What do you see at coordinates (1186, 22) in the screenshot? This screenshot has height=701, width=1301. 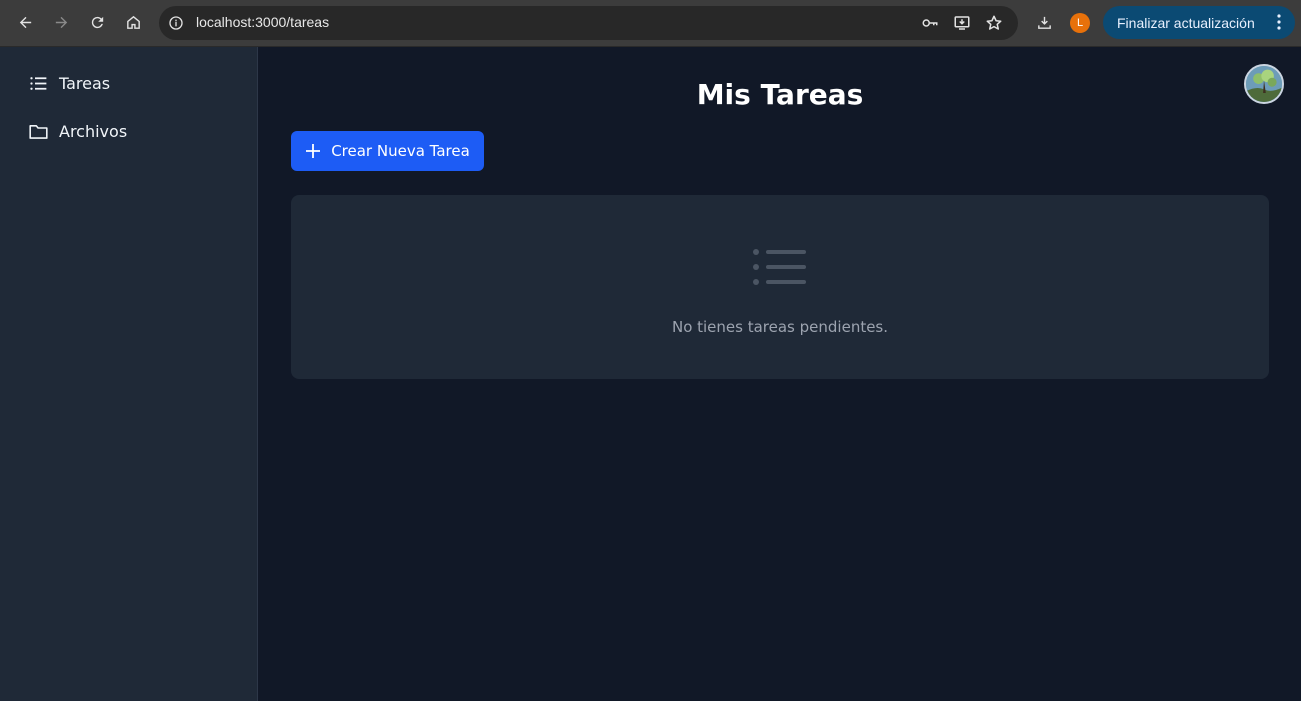 I see `update-label: Finalizar actualización` at bounding box center [1186, 22].